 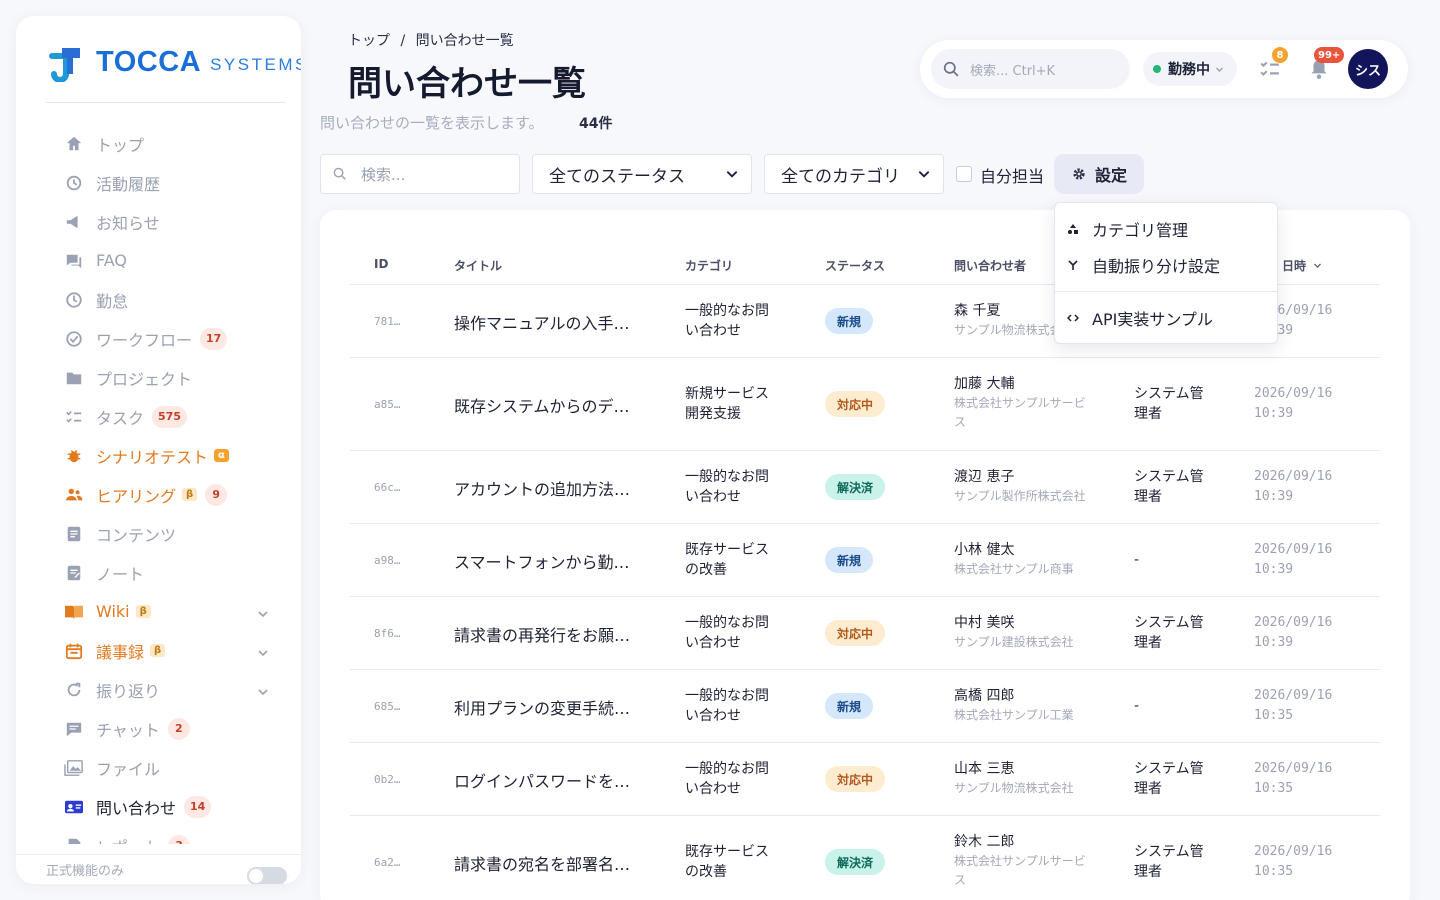 I want to click on sidebar-item-faq: FAQ, so click(x=158, y=260).